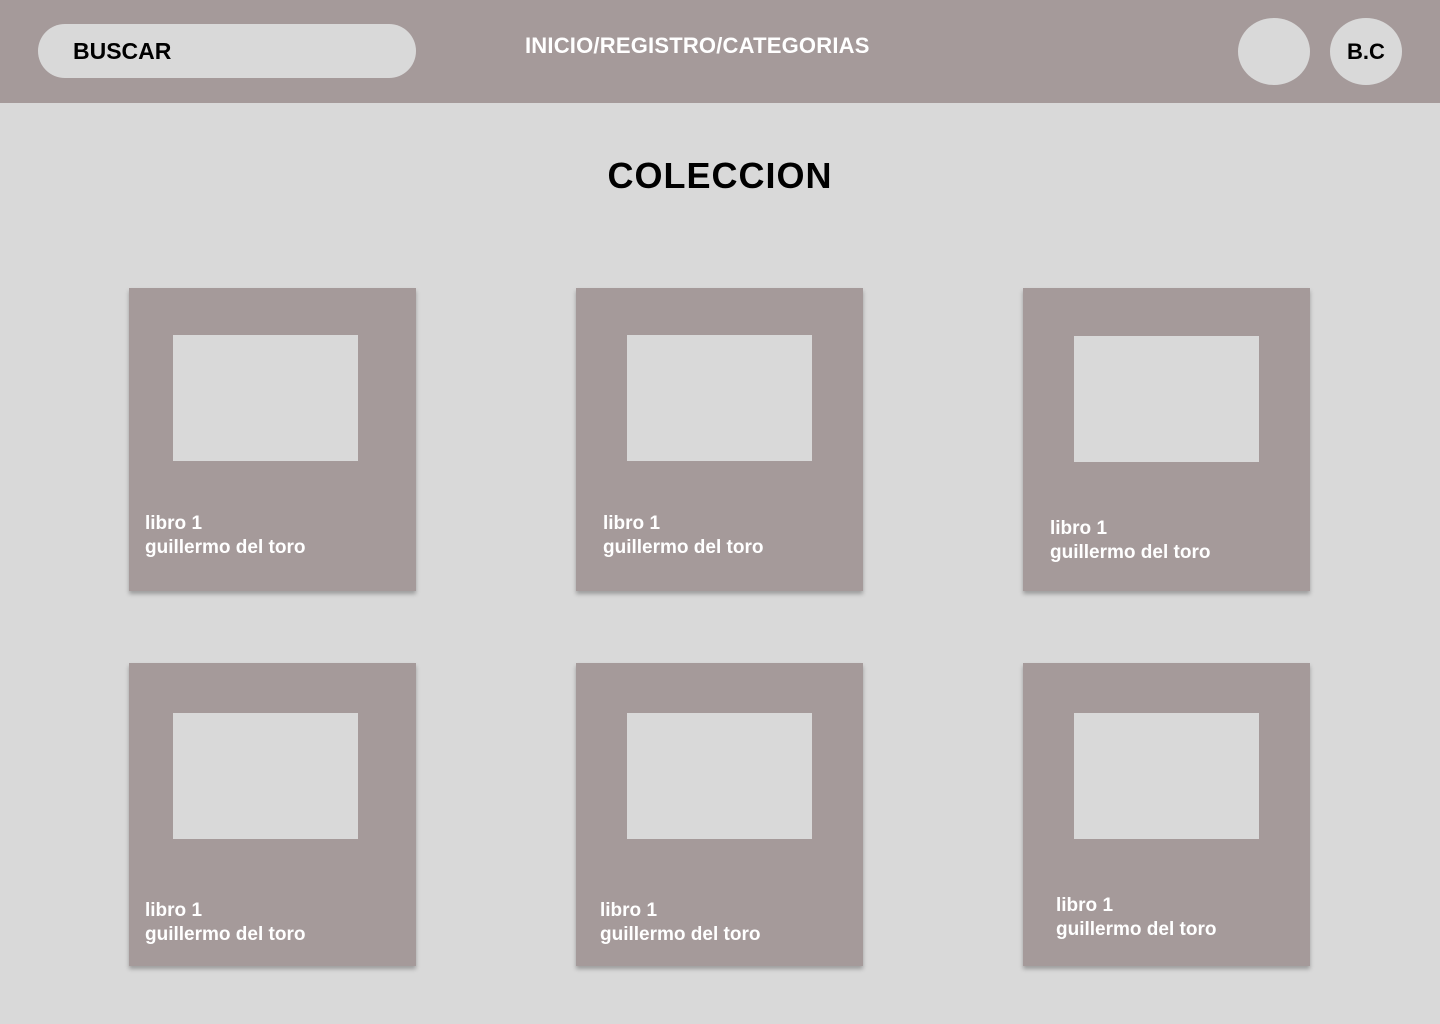  I want to click on avatar, so click(1274, 51).